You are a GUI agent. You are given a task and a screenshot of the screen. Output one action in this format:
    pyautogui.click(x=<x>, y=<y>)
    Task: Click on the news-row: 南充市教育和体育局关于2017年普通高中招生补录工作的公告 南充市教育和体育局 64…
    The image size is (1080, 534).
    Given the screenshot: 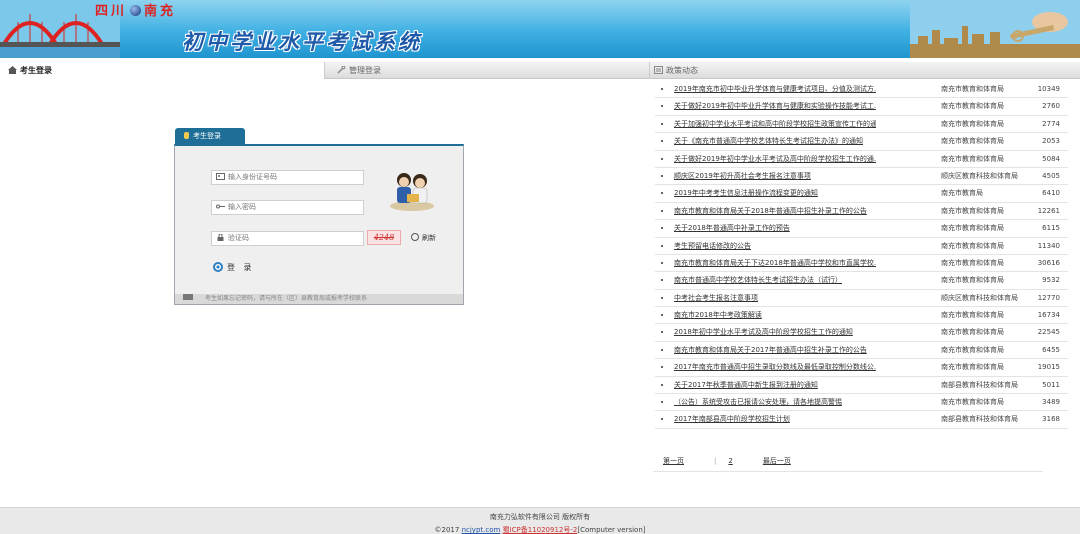 What is the action you would take?
    pyautogui.click(x=861, y=351)
    